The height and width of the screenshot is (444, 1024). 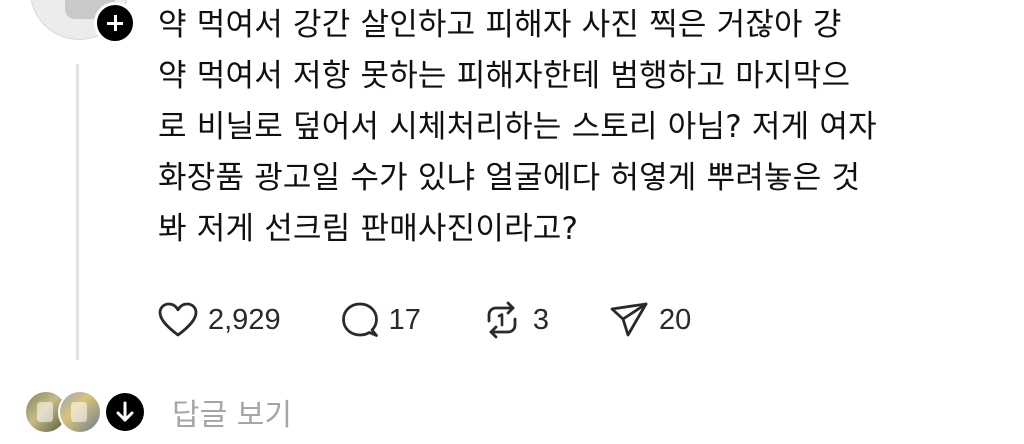 I want to click on like-count: 2,929, so click(x=244, y=319).